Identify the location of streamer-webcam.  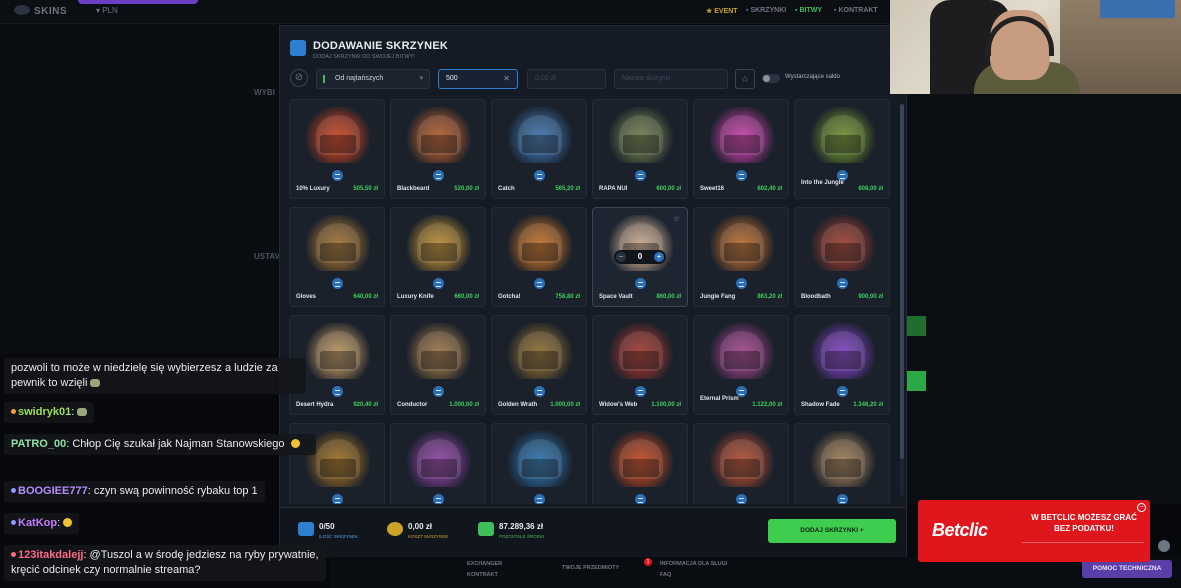
(1035, 47).